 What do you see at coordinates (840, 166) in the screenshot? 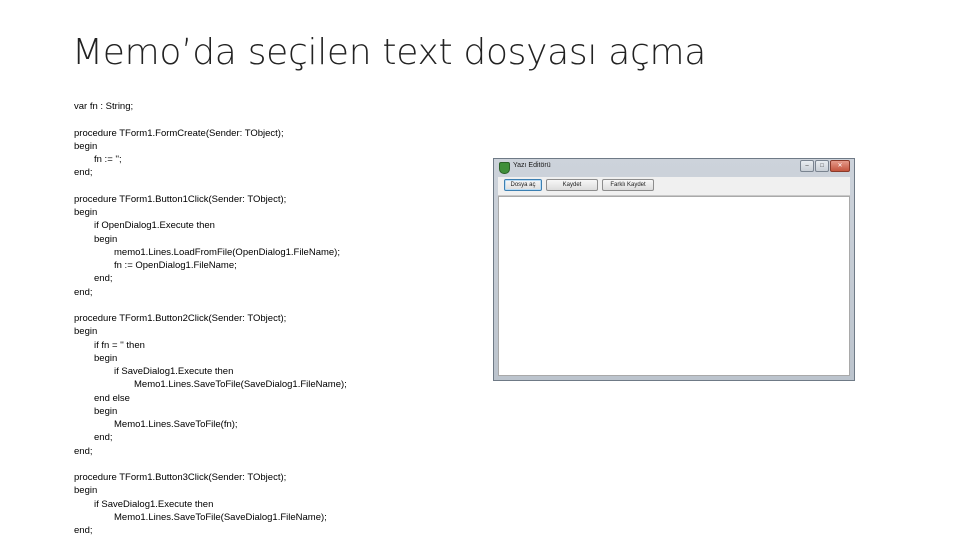
I see `close-icon: ✕` at bounding box center [840, 166].